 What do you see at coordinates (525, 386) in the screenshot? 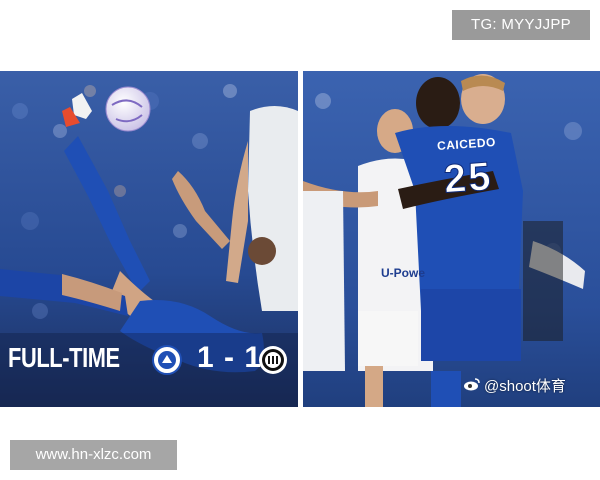
I see `weibo-handle: @shoot体育` at bounding box center [525, 386].